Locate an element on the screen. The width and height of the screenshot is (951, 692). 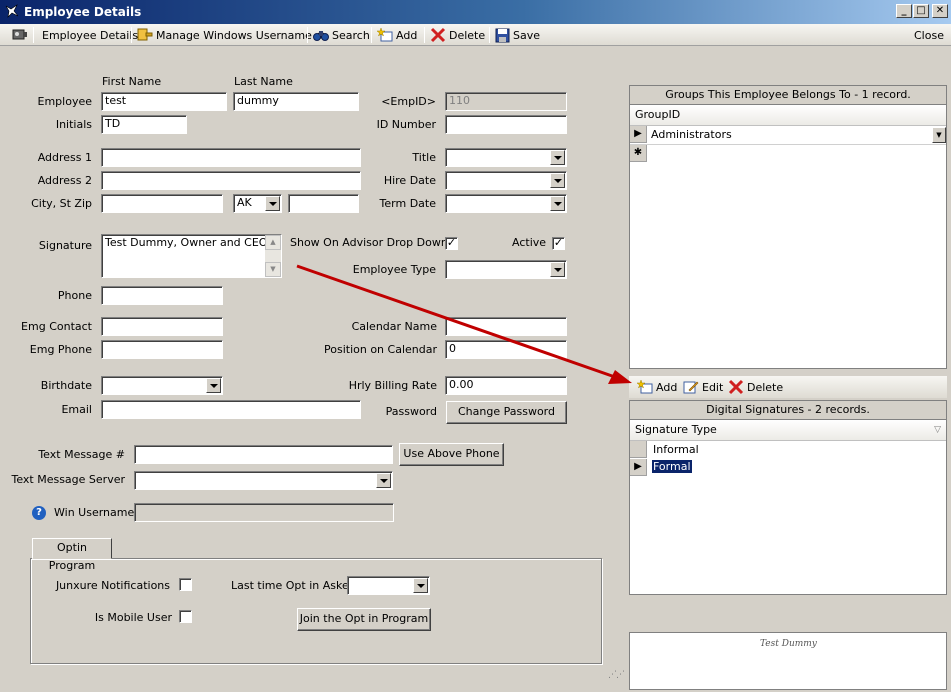
state-dropdown: AK is located at coordinates (257, 203).